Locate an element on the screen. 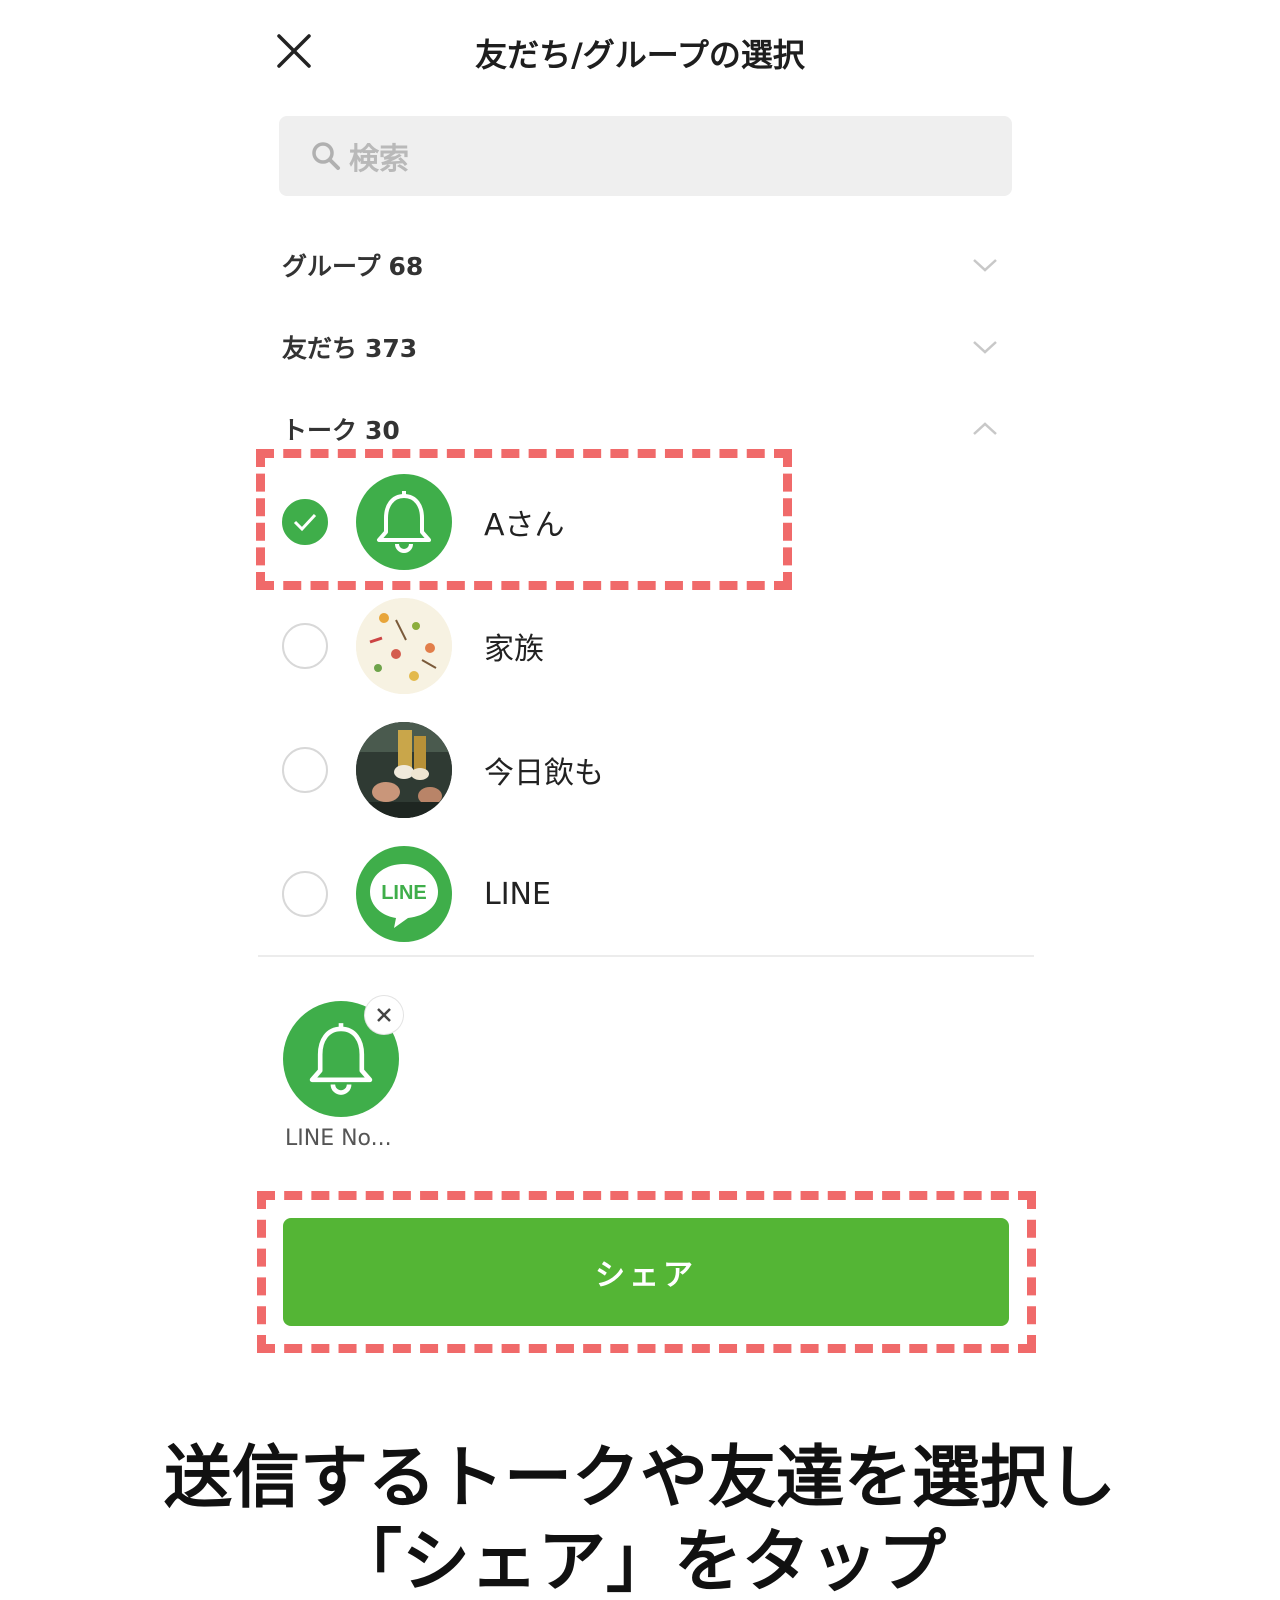 The height and width of the screenshot is (1600, 1280). talk-name: LINE is located at coordinates (517, 894).